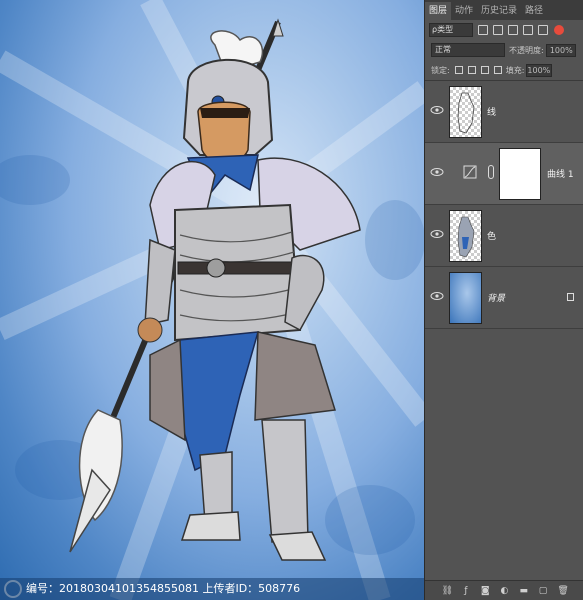 This screenshot has width=583, height=600. Describe the element at coordinates (524, 591) in the screenshot. I see `folder-icon: ▬` at that location.